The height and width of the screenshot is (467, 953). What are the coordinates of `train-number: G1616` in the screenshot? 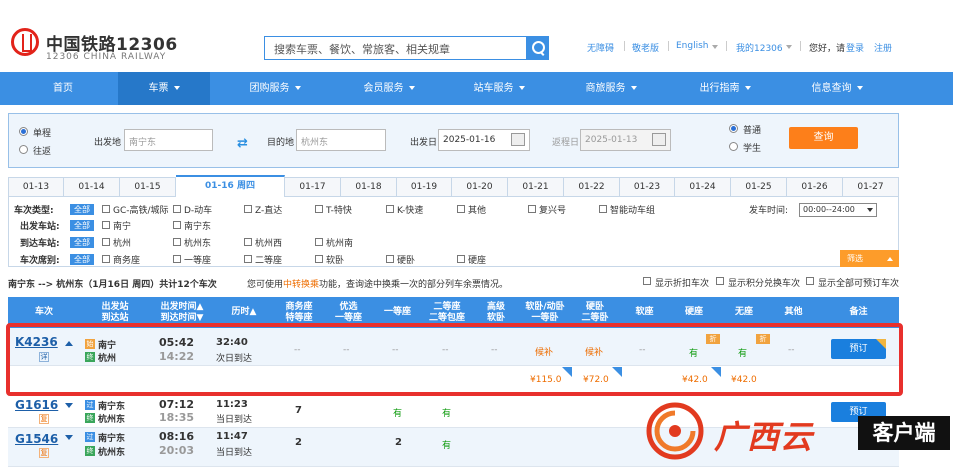 It's located at (36, 405).